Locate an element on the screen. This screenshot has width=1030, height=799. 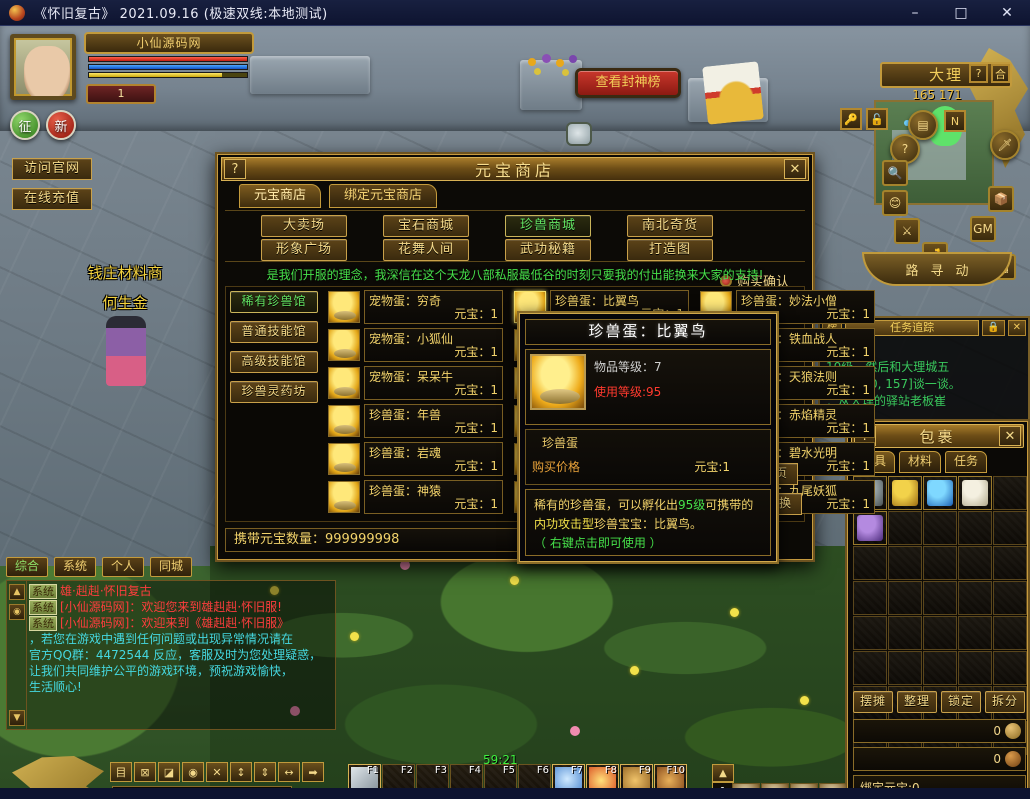
nav-move: 动 is located at coordinates (962, 269).